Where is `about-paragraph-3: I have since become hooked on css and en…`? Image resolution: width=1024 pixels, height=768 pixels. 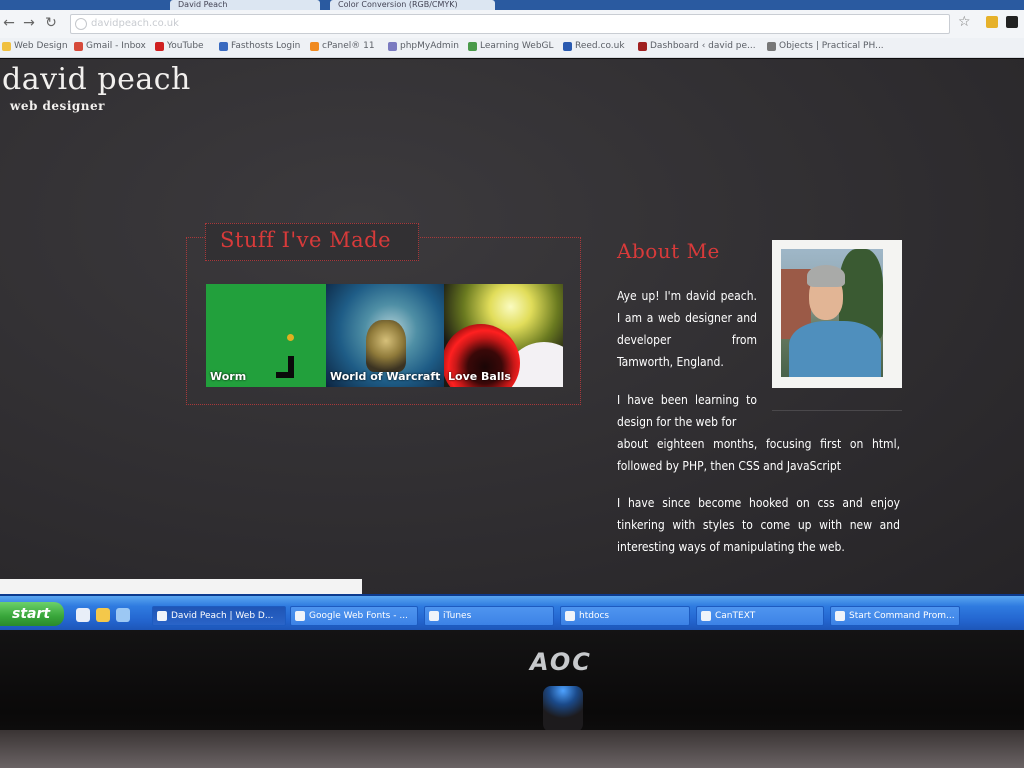
about-paragraph-3: I have since become hooked on css and en… is located at coordinates (758, 525).